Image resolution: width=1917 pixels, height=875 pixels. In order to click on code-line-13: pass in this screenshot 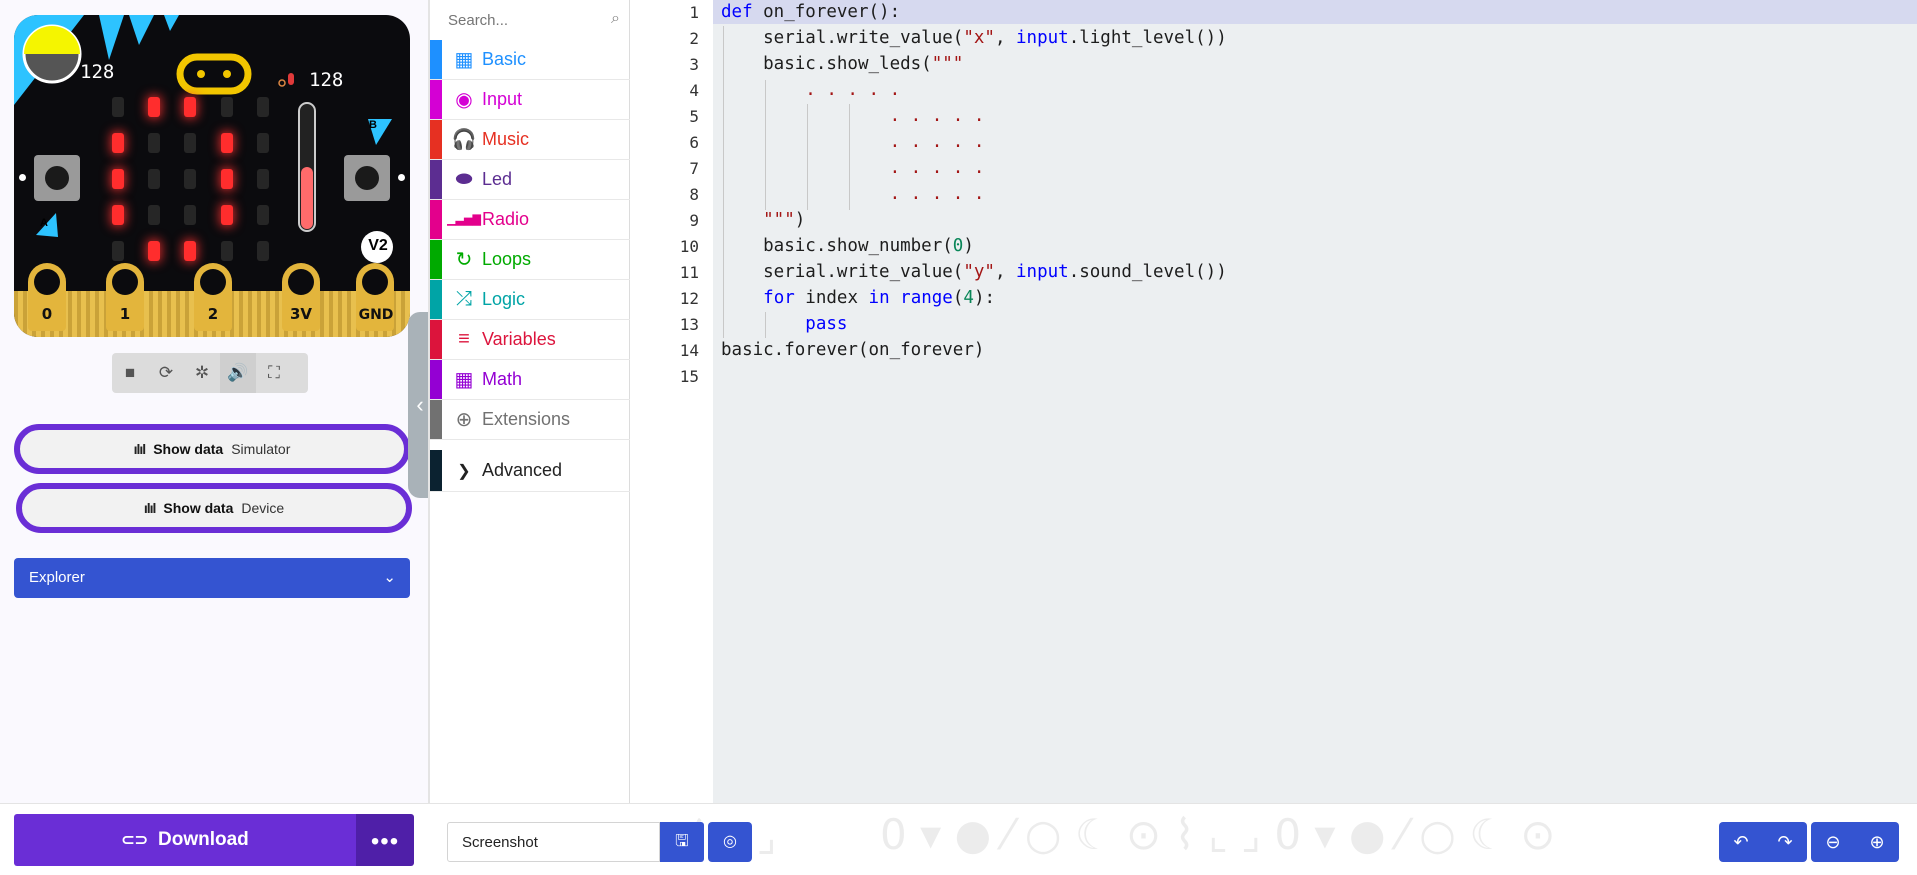, I will do `click(784, 324)`.